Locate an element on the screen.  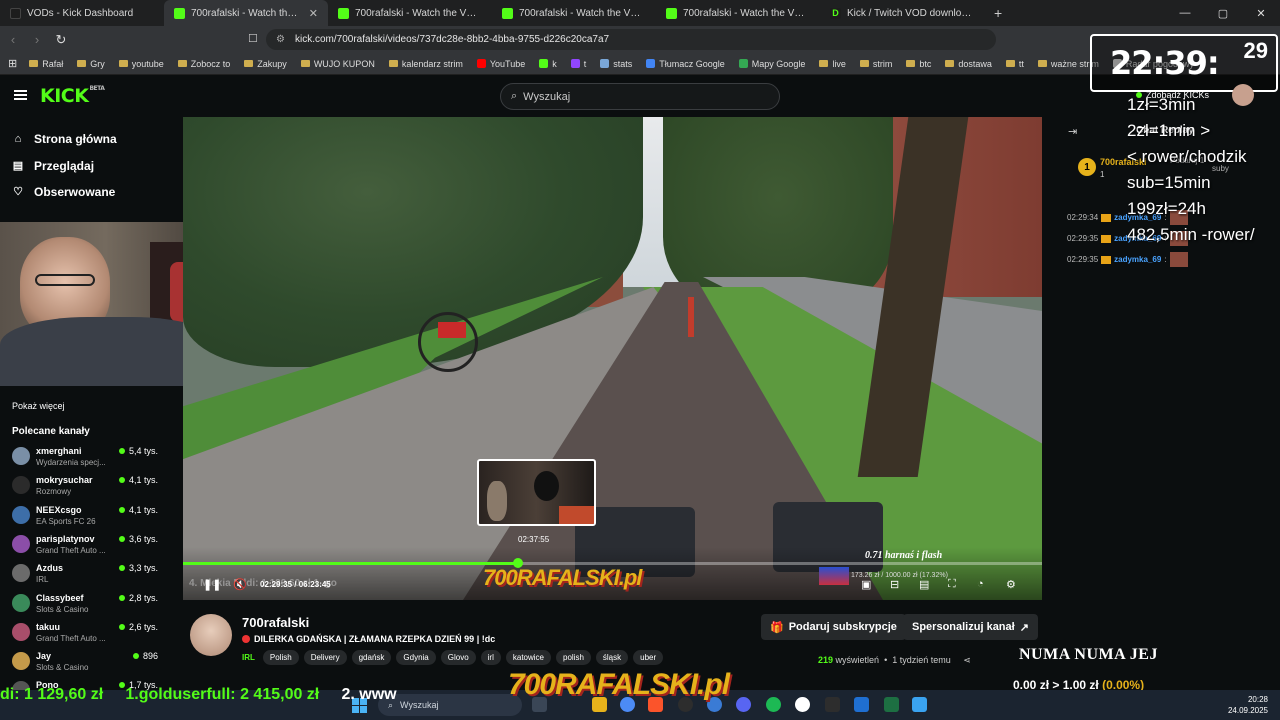
bookmark-item: WUJO KUPON is located at coordinates (338, 64).